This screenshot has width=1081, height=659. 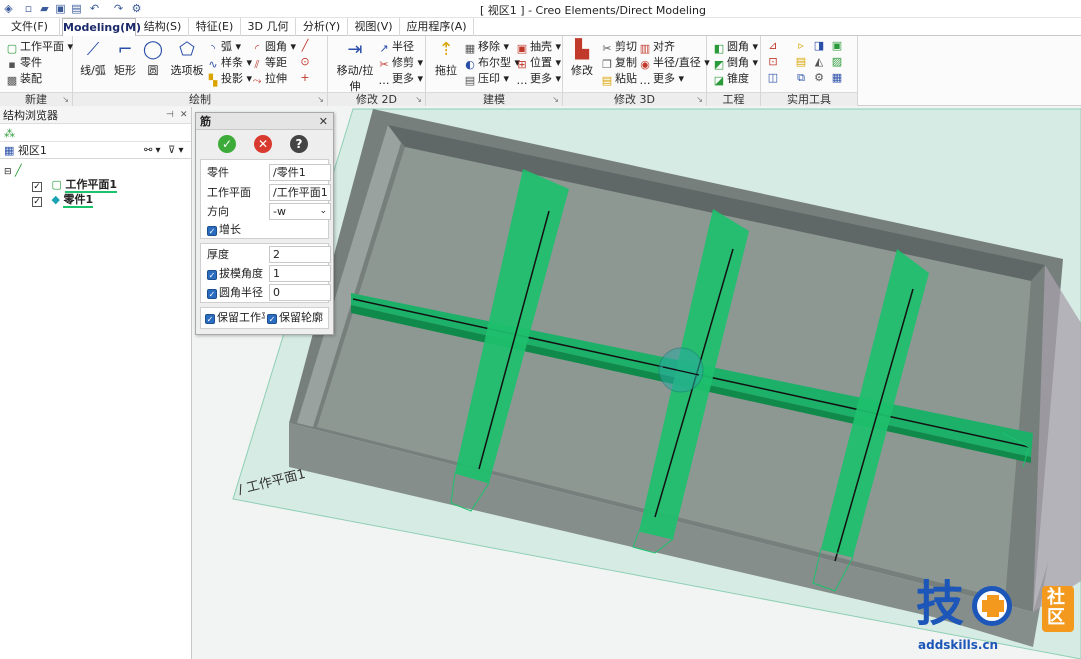 I want to click on grow-checkbox: ✓ 增长, so click(x=224, y=230).